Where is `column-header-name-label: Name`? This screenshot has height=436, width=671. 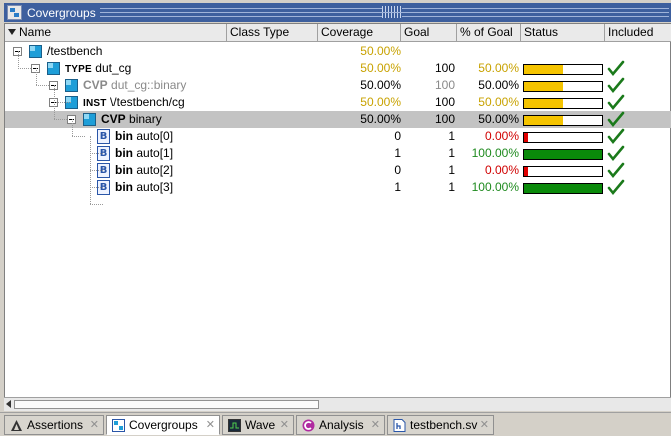 column-header-name-label: Name is located at coordinates (35, 32).